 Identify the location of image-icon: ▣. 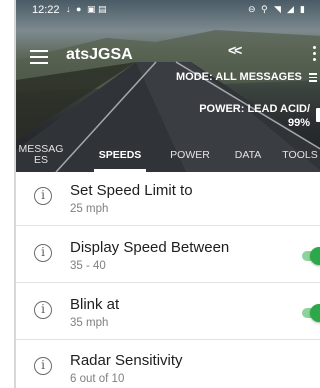
(91, 9).